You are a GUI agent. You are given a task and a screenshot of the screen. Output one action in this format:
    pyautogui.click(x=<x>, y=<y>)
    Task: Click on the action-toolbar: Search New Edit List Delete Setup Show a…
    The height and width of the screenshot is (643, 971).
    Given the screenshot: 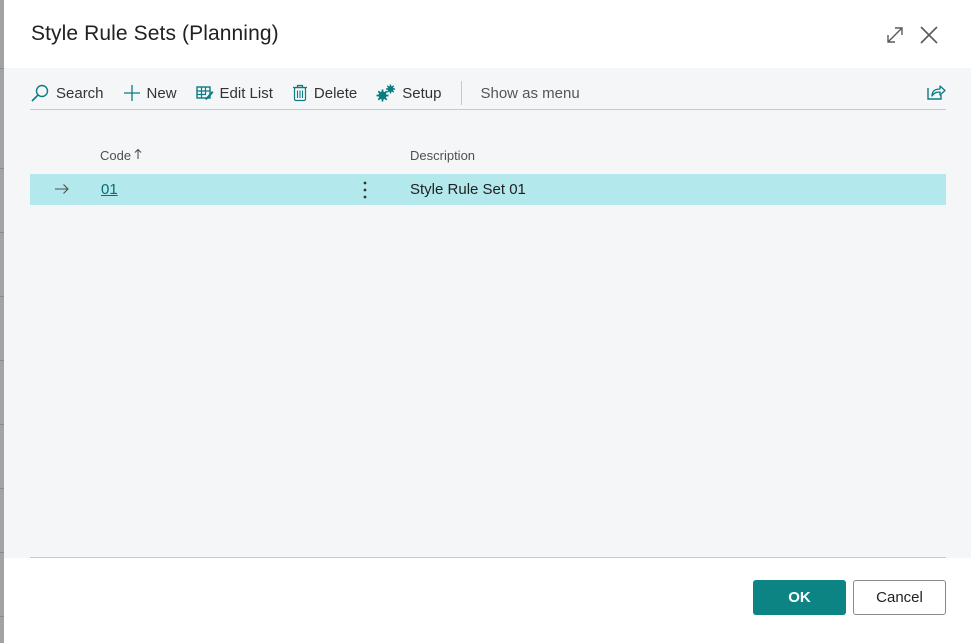 What is the action you would take?
    pyautogui.click(x=488, y=93)
    